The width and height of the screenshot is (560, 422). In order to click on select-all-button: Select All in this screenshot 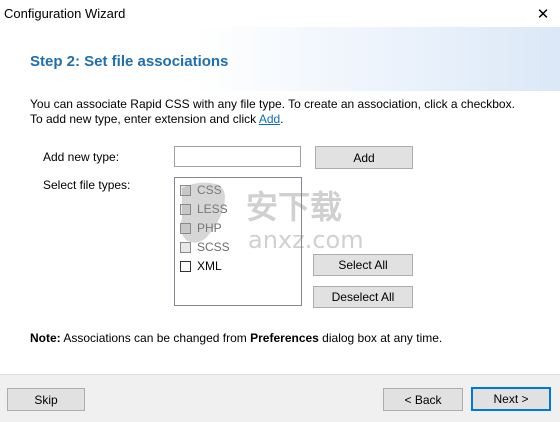, I will do `click(363, 265)`.